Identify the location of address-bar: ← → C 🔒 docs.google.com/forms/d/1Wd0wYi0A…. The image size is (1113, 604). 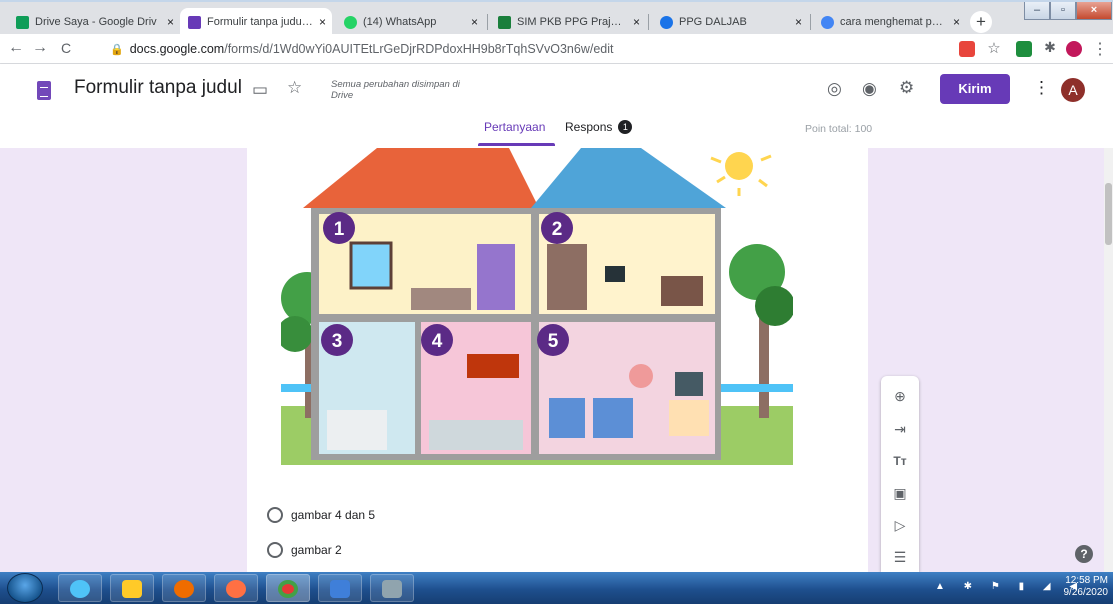
(556, 49).